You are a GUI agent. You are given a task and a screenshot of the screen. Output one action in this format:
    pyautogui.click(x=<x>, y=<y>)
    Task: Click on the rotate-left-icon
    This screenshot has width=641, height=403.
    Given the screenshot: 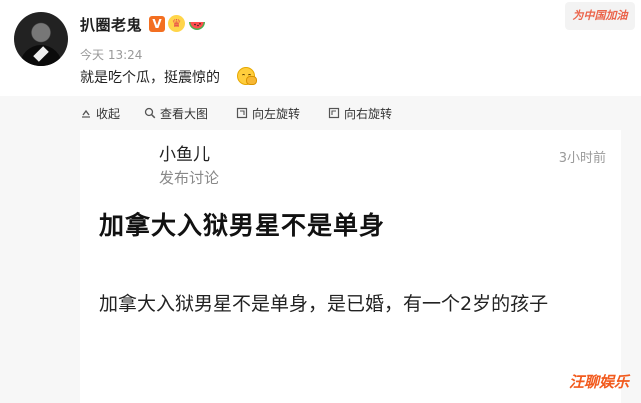 What is the action you would take?
    pyautogui.click(x=242, y=113)
    